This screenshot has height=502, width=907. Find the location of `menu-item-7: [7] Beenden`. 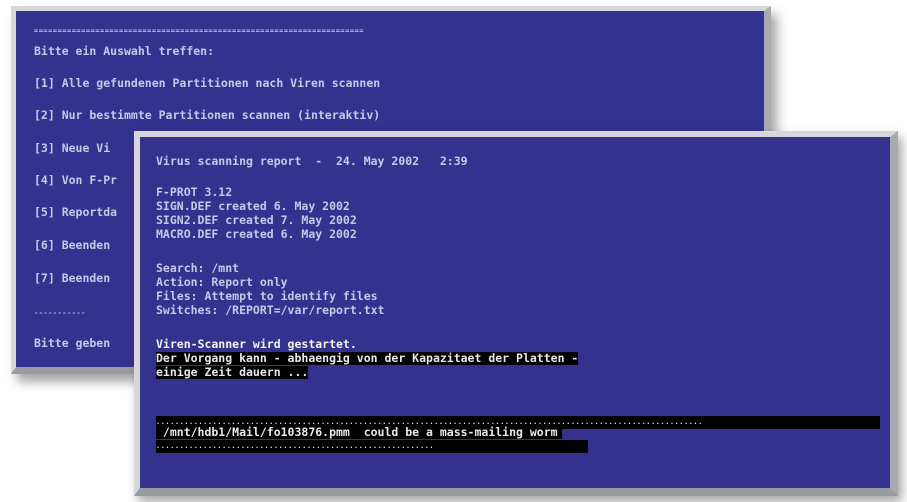

menu-item-7: [7] Beenden is located at coordinates (72, 278).